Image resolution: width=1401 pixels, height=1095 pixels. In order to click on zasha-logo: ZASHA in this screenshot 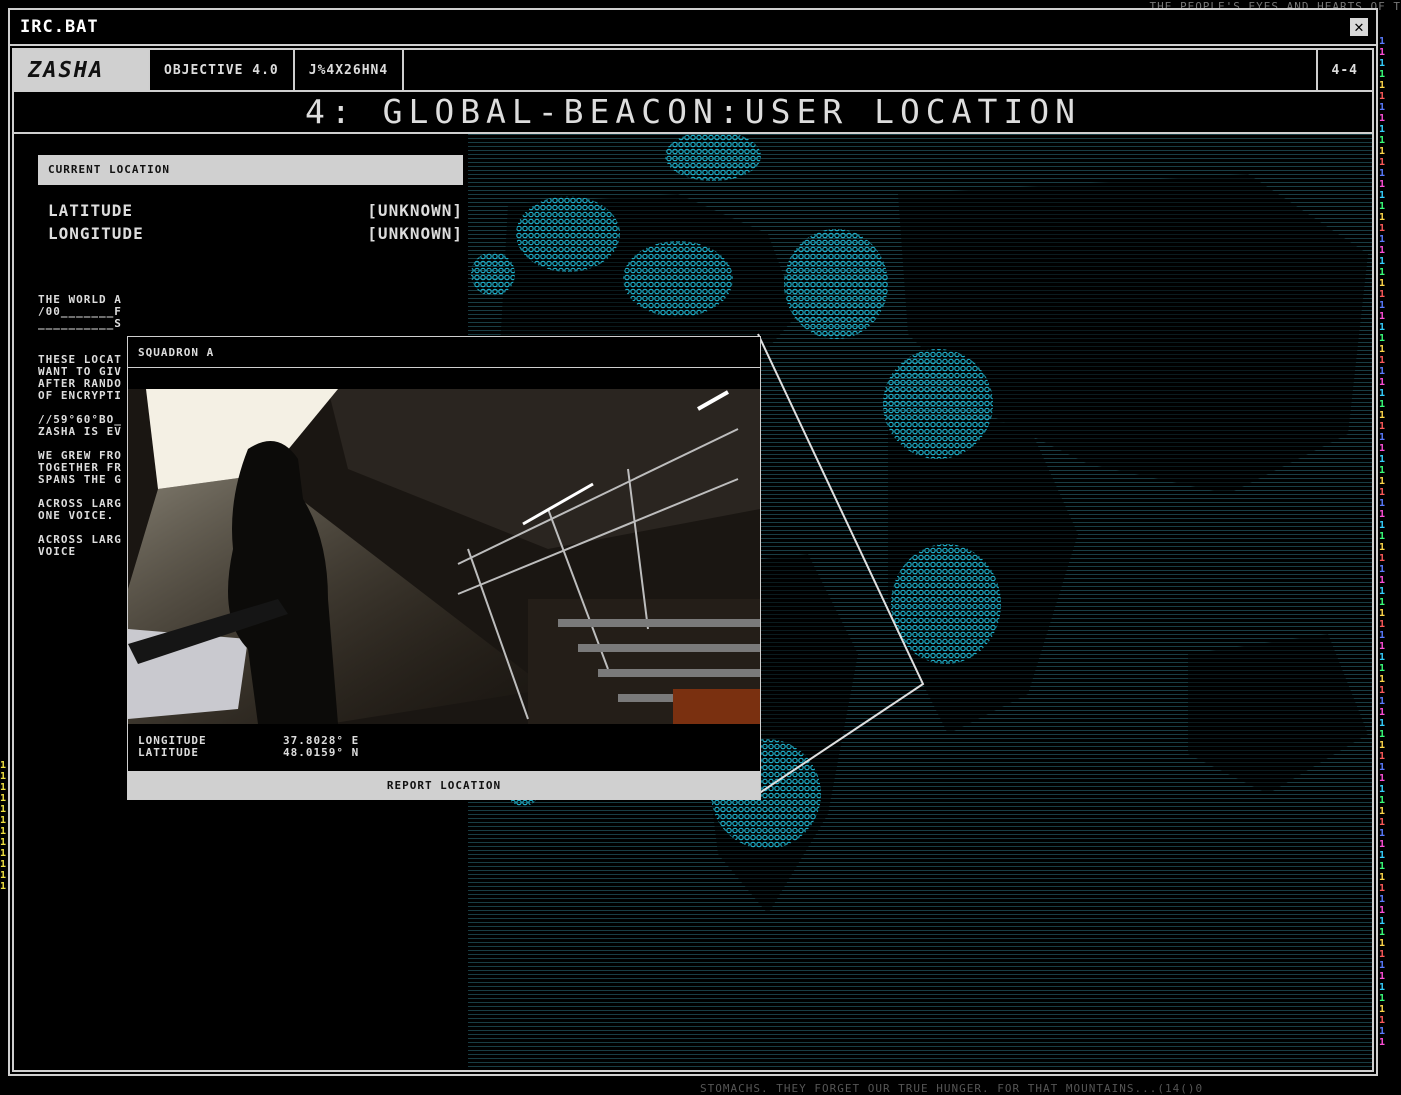, I will do `click(82, 70)`.